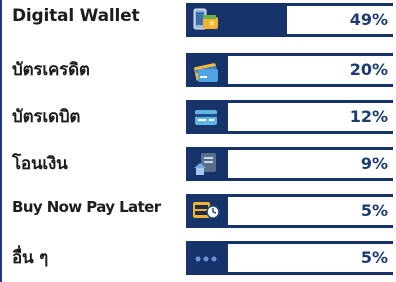 The height and width of the screenshot is (282, 396). Describe the element at coordinates (206, 117) in the screenshot. I see `debit-card-icon` at that location.